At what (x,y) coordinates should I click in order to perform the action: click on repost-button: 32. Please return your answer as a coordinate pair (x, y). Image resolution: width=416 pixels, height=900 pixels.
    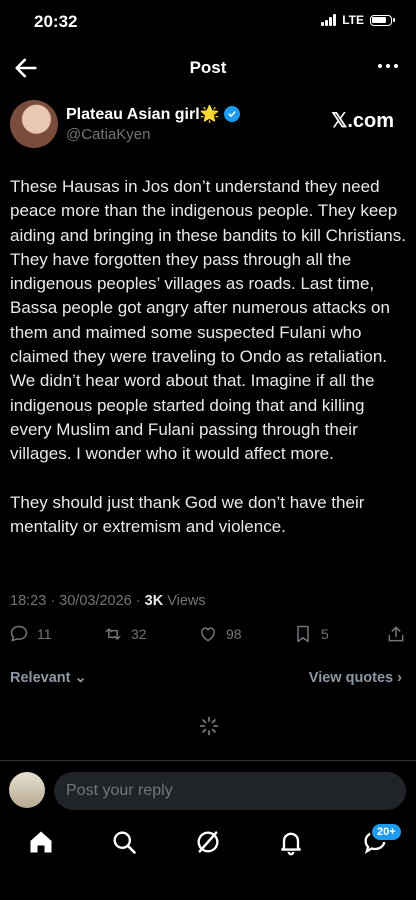
    Looking at the image, I should click on (125, 634).